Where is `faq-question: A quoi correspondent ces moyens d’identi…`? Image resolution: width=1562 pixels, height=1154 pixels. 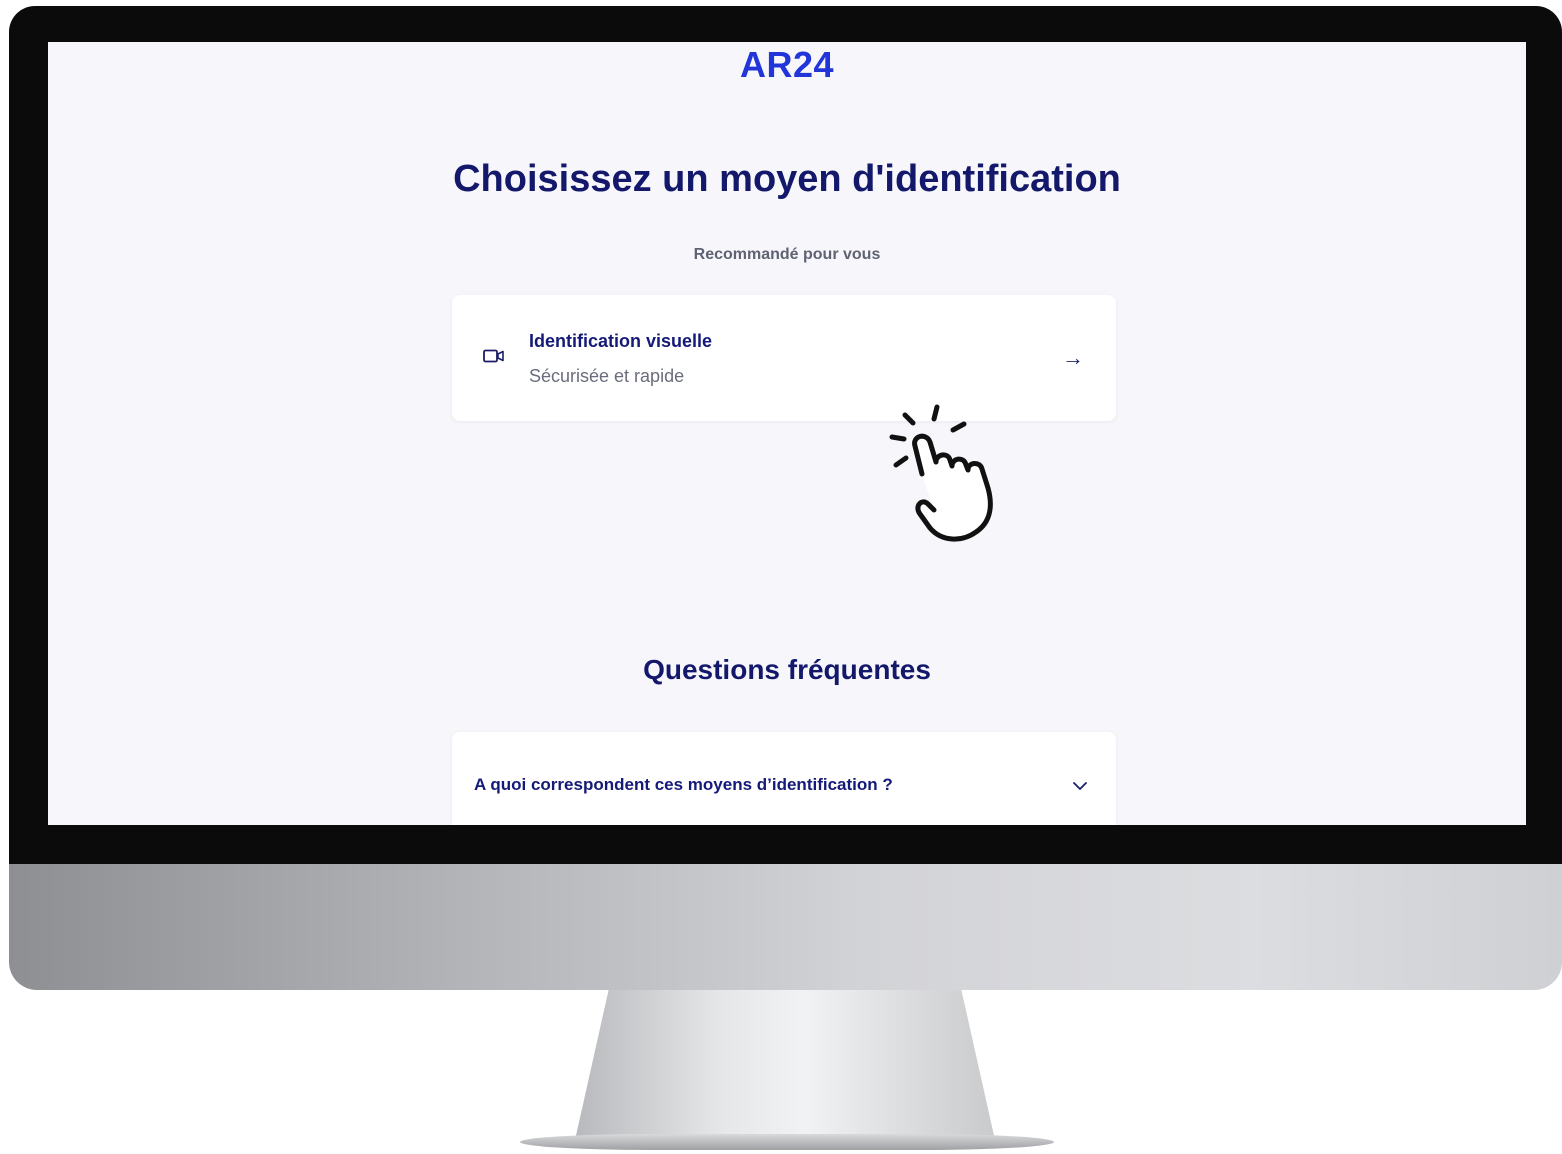 faq-question: A quoi correspondent ces moyens d’identi… is located at coordinates (683, 784).